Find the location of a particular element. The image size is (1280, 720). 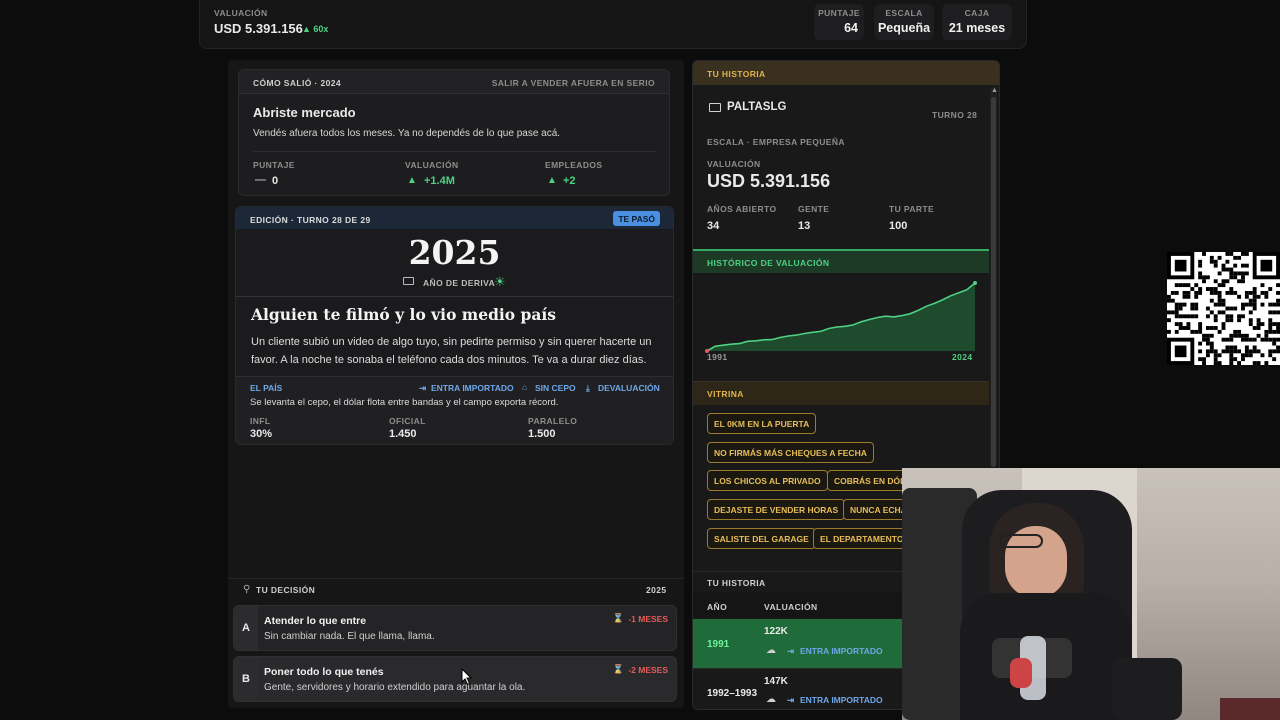

achievement-chip: NO FIRMÁS MÁS CHEQUES A FECHA is located at coordinates (790, 452).